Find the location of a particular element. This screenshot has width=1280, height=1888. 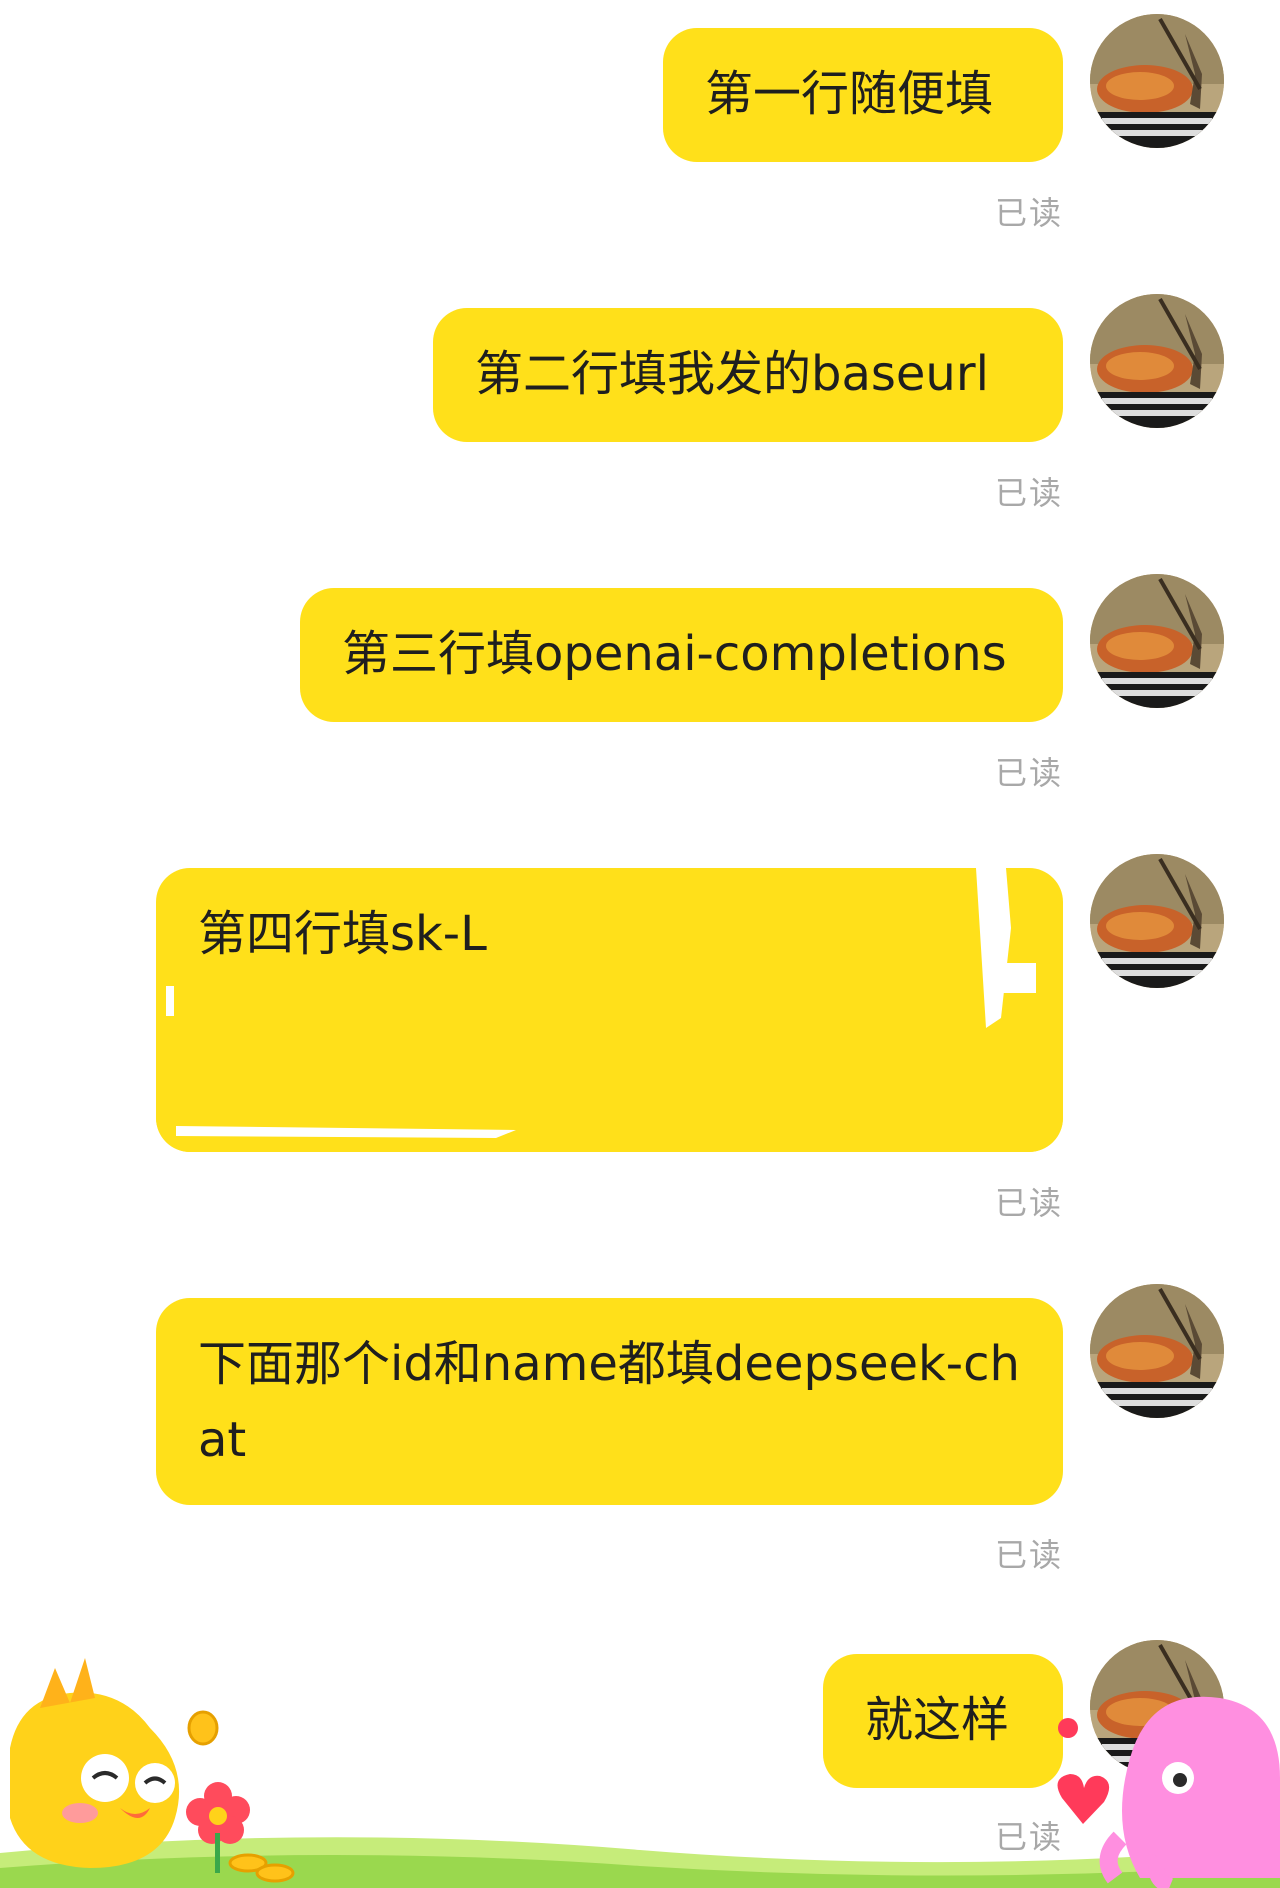

message-bubble: 第一行随便填 is located at coordinates (863, 95).